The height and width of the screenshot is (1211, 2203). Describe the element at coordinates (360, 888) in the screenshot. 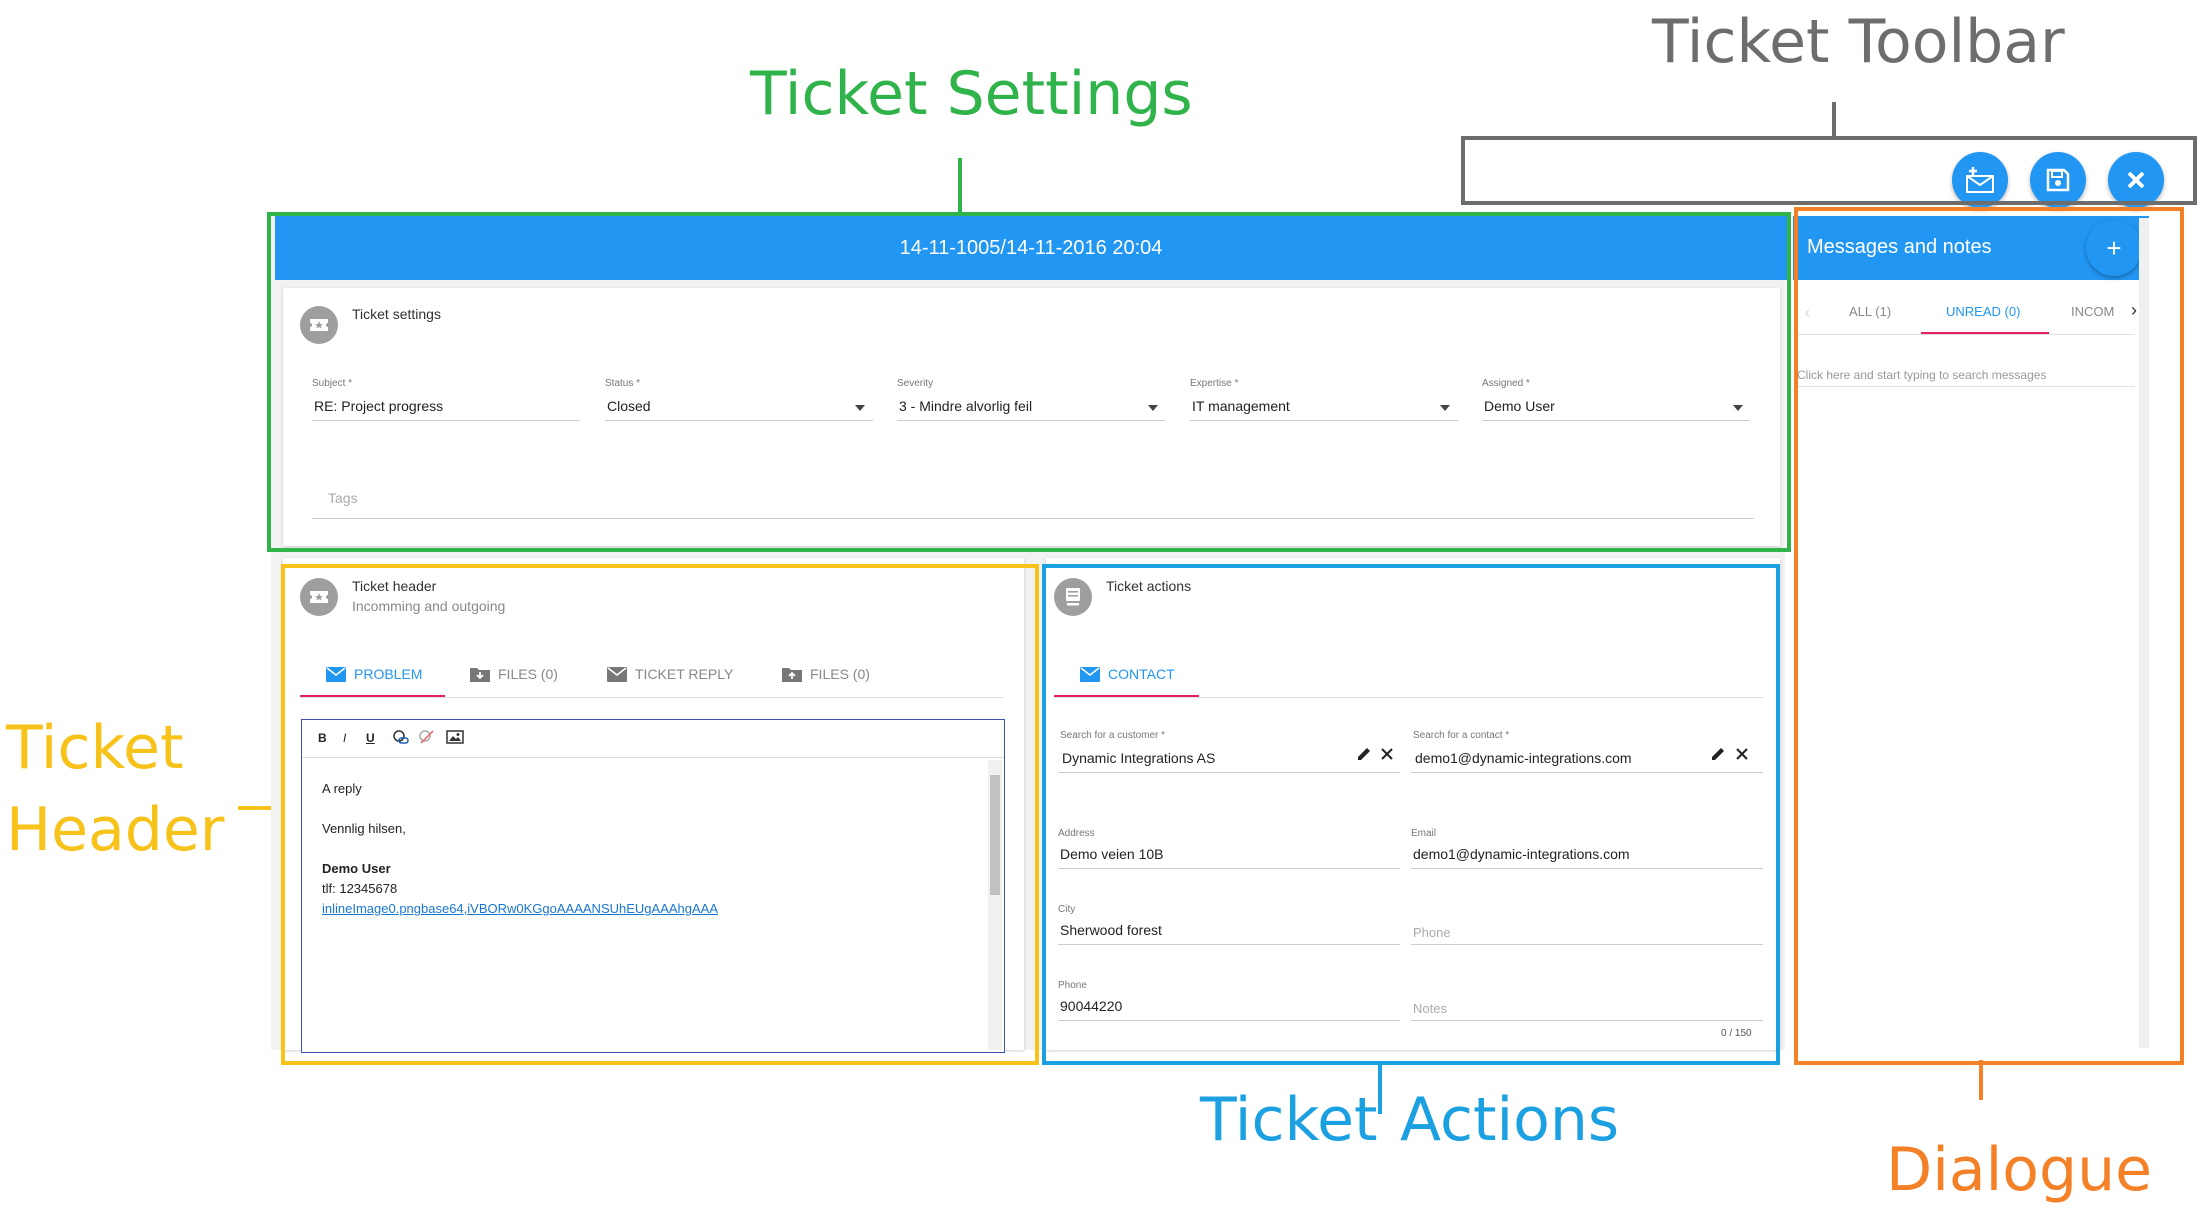

I see `editor-line-phone: tlf: 12345678` at that location.